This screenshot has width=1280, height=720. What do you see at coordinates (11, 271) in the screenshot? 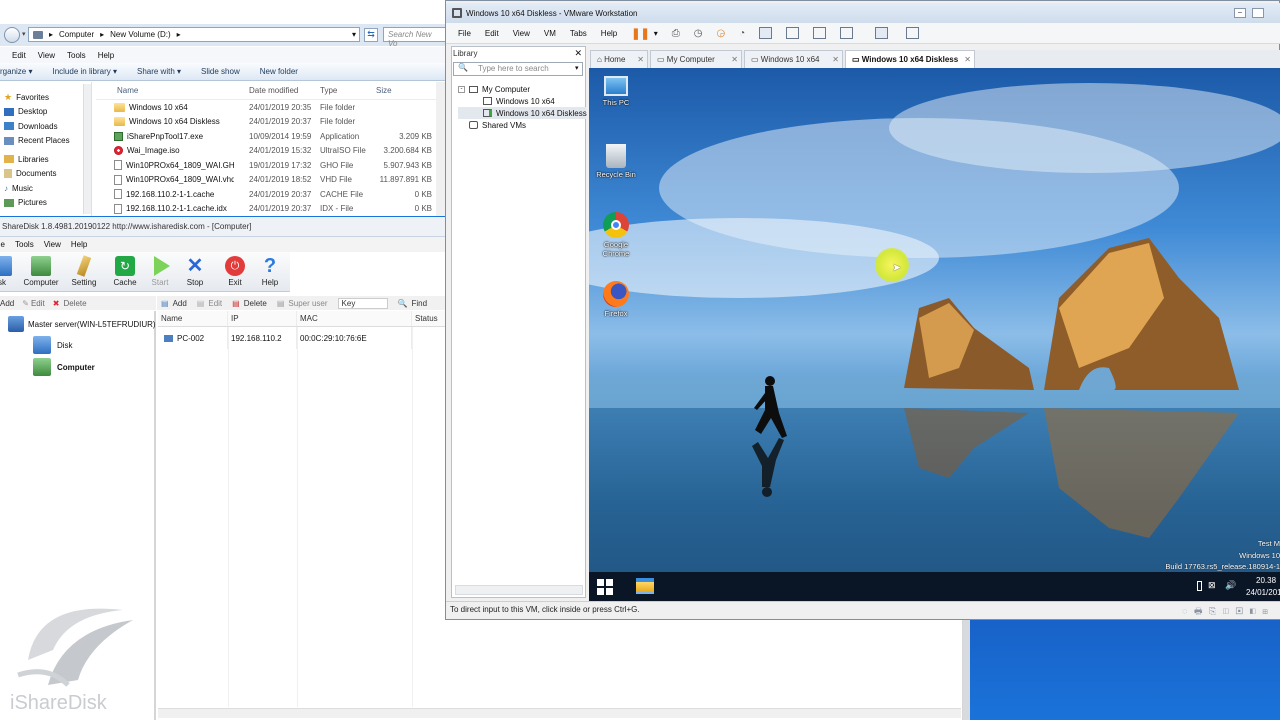
I see `disk-button: sk` at bounding box center [11, 271].